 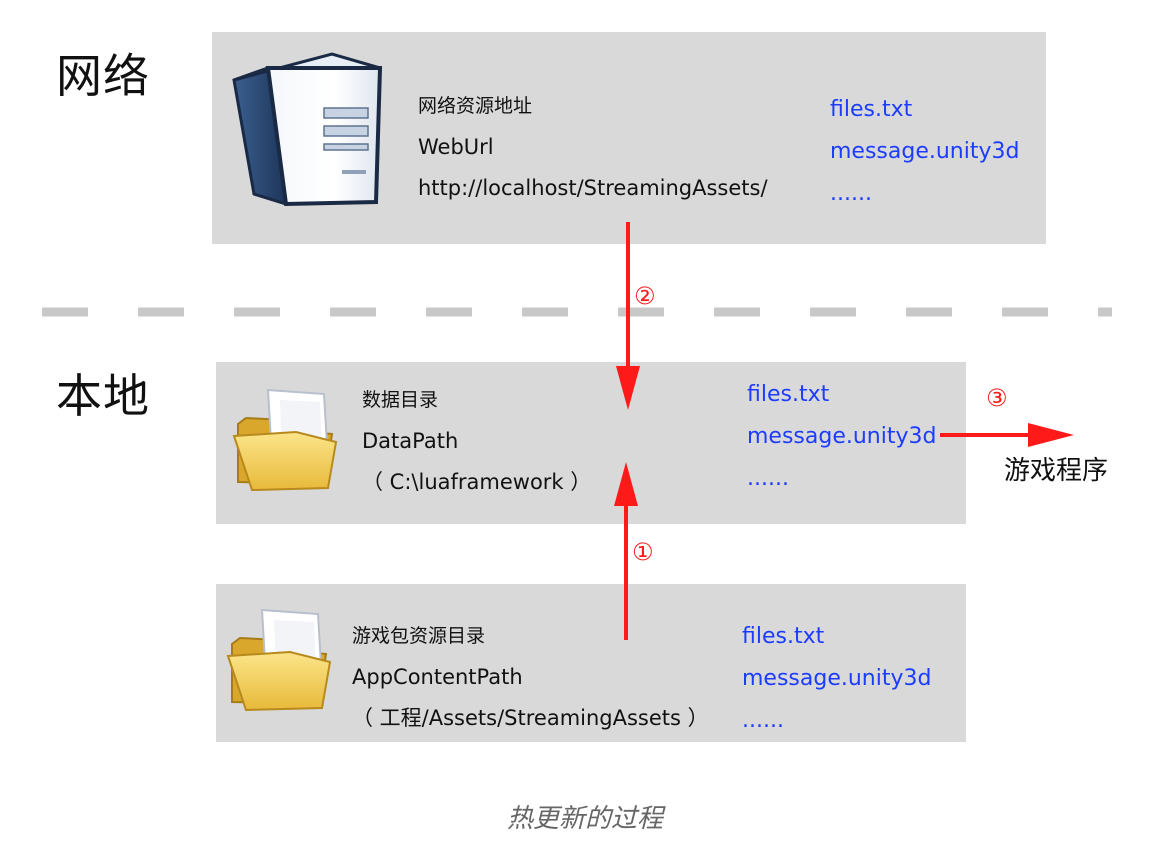 What do you see at coordinates (1007, 435) in the screenshot?
I see `arrow-load` at bounding box center [1007, 435].